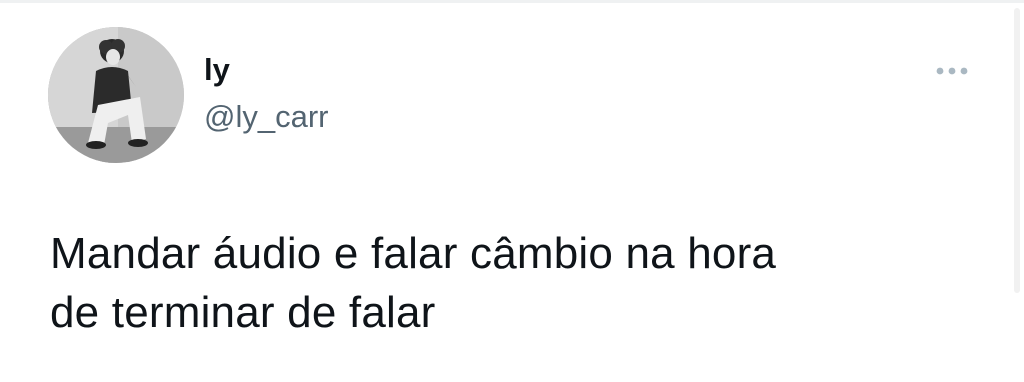 Image resolution: width=1024 pixels, height=382 pixels. What do you see at coordinates (266, 117) in the screenshot?
I see `author-handle: @ly_carr` at bounding box center [266, 117].